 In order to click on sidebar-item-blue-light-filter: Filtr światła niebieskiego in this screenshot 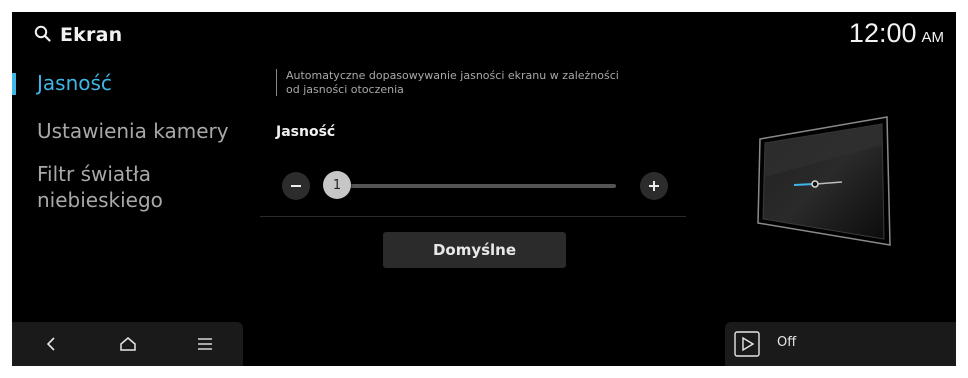, I will do `click(100, 187)`.